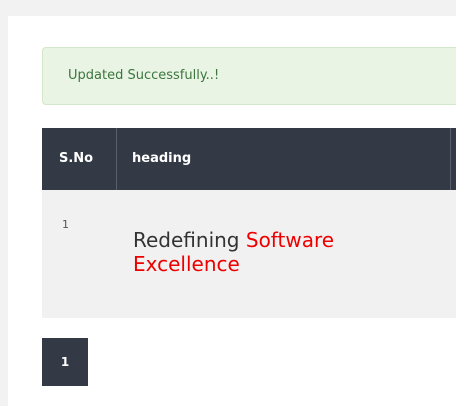 This screenshot has height=406, width=456. I want to click on table-header: S.No heading, so click(249, 159).